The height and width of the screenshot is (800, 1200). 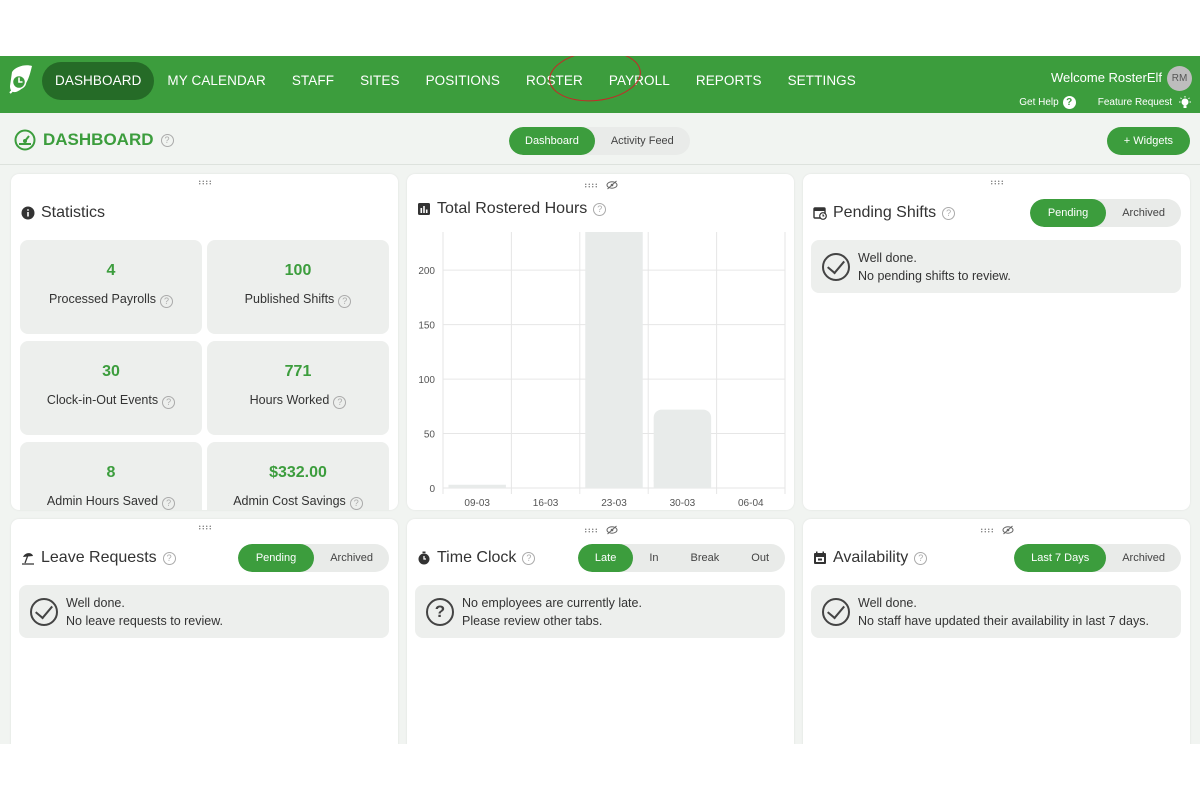 I want to click on leave-requests-message: Well done. No leave requests to review., so click(x=204, y=611).